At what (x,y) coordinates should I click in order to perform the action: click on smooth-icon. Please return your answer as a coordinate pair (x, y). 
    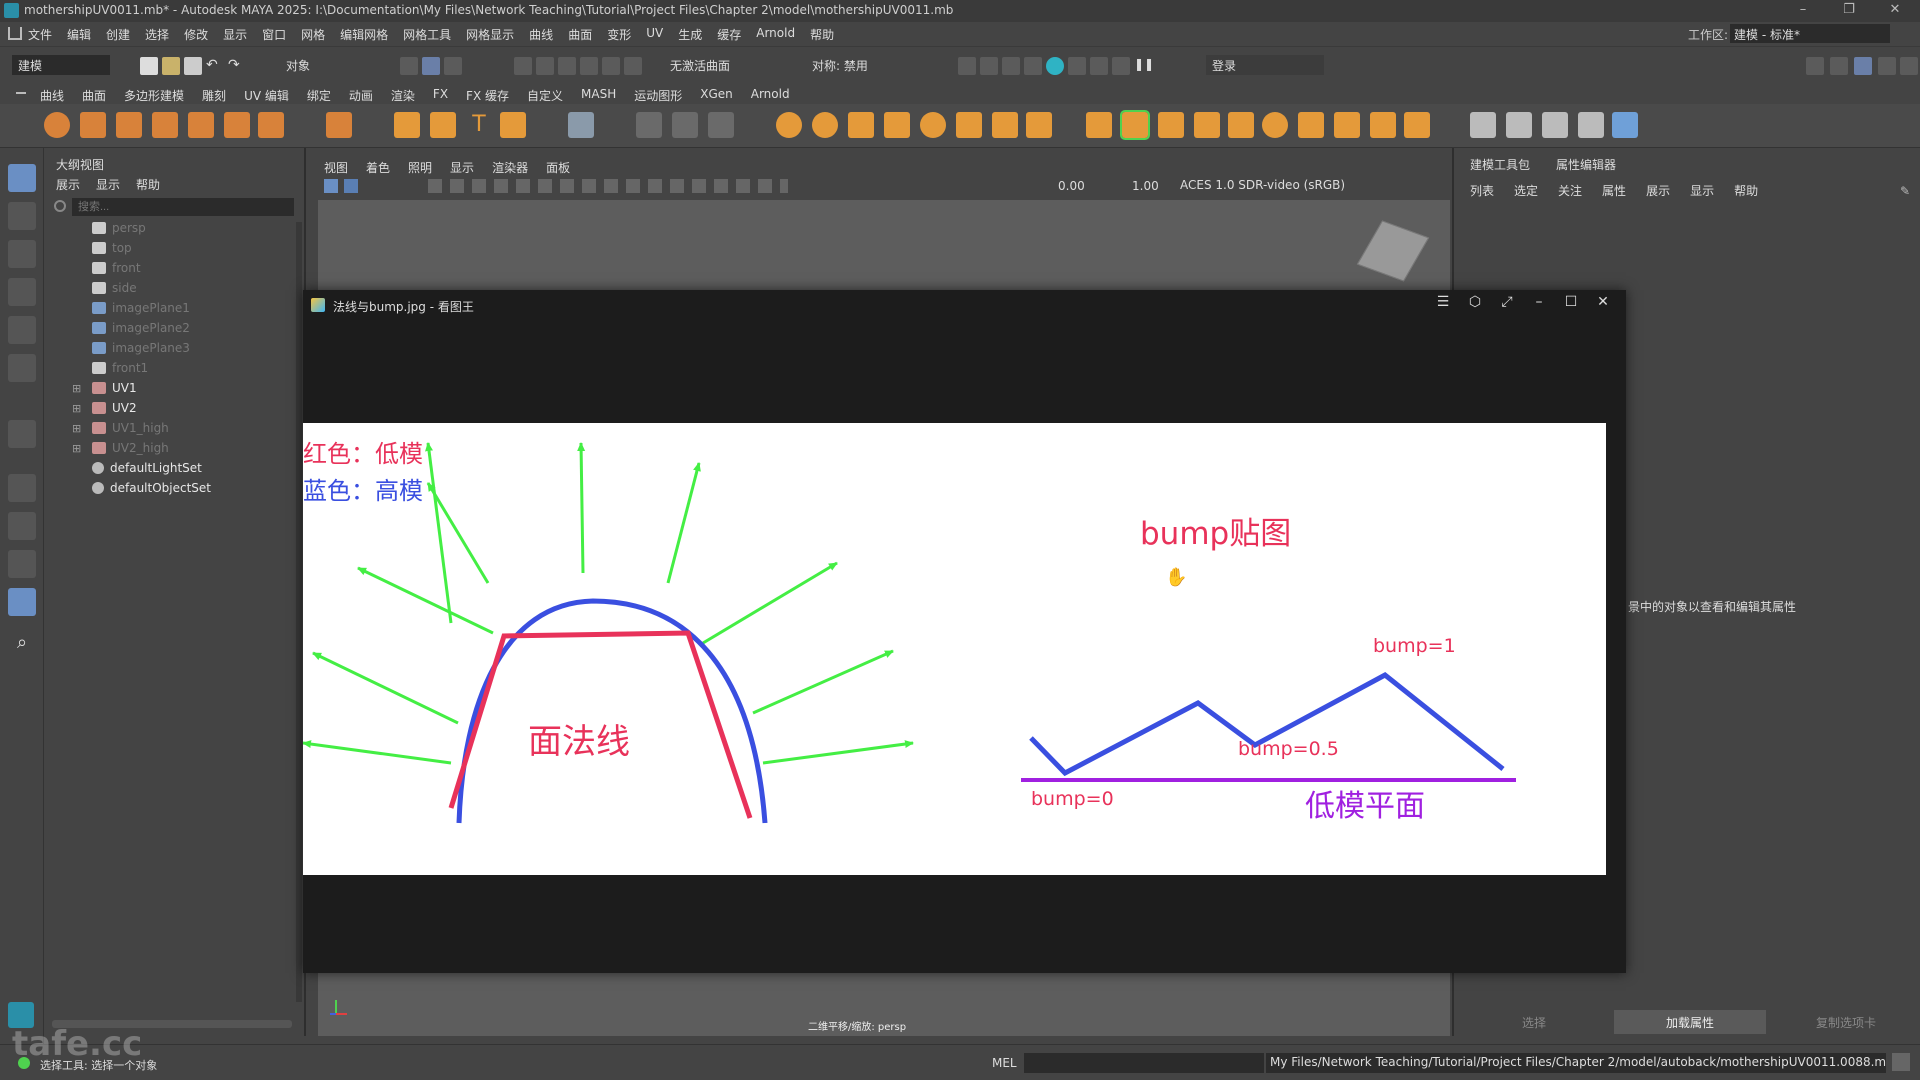
    Looking at the image, I should click on (861, 125).